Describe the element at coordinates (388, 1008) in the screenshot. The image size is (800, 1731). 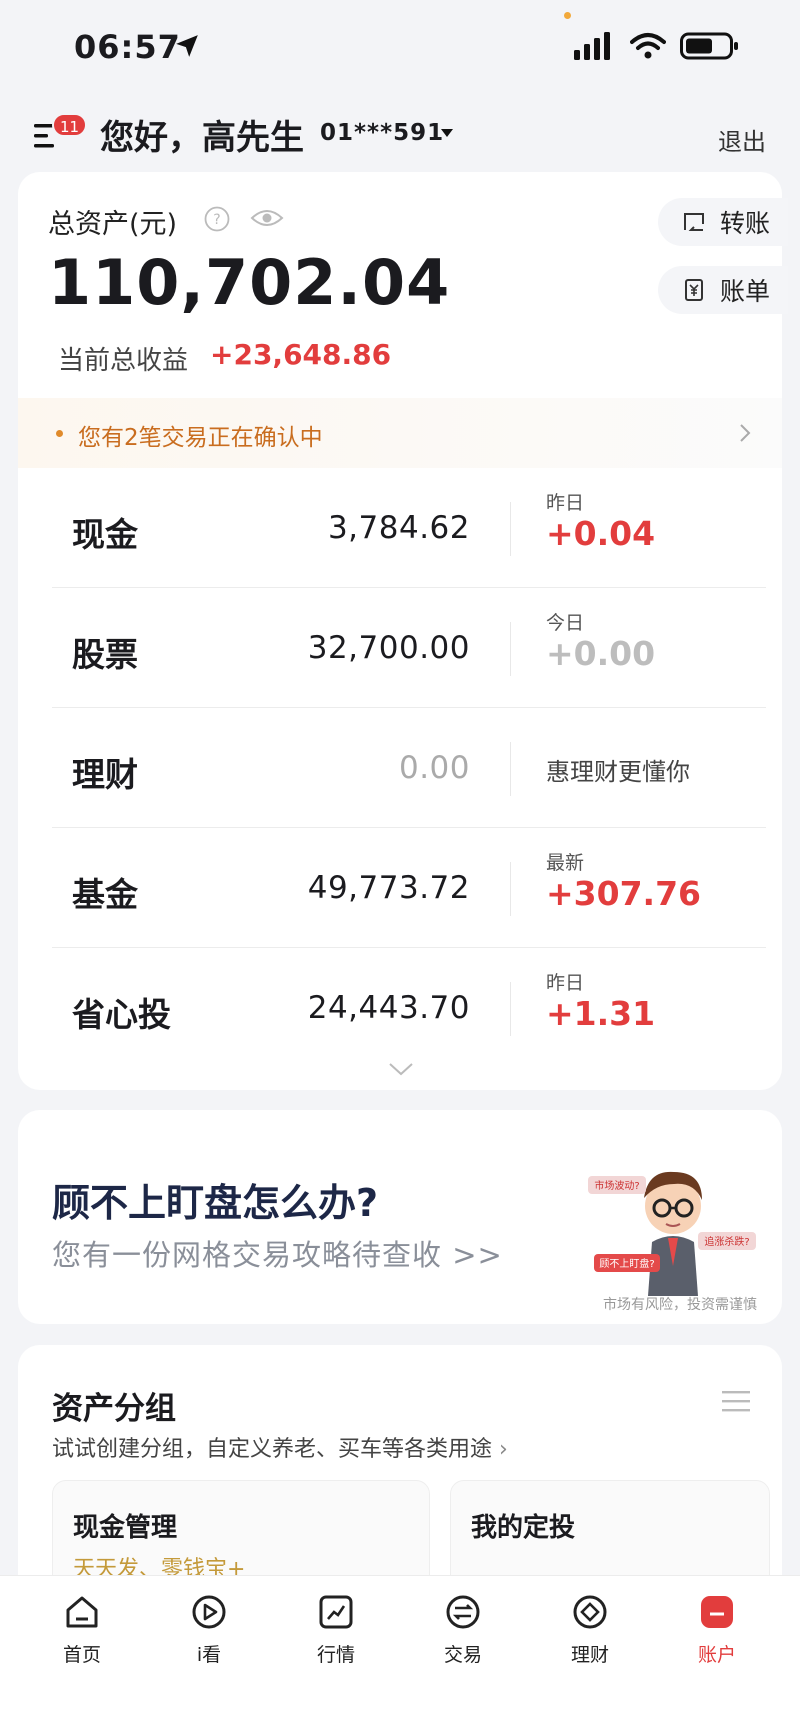
I see `asset-amount: 24,443.70` at that location.